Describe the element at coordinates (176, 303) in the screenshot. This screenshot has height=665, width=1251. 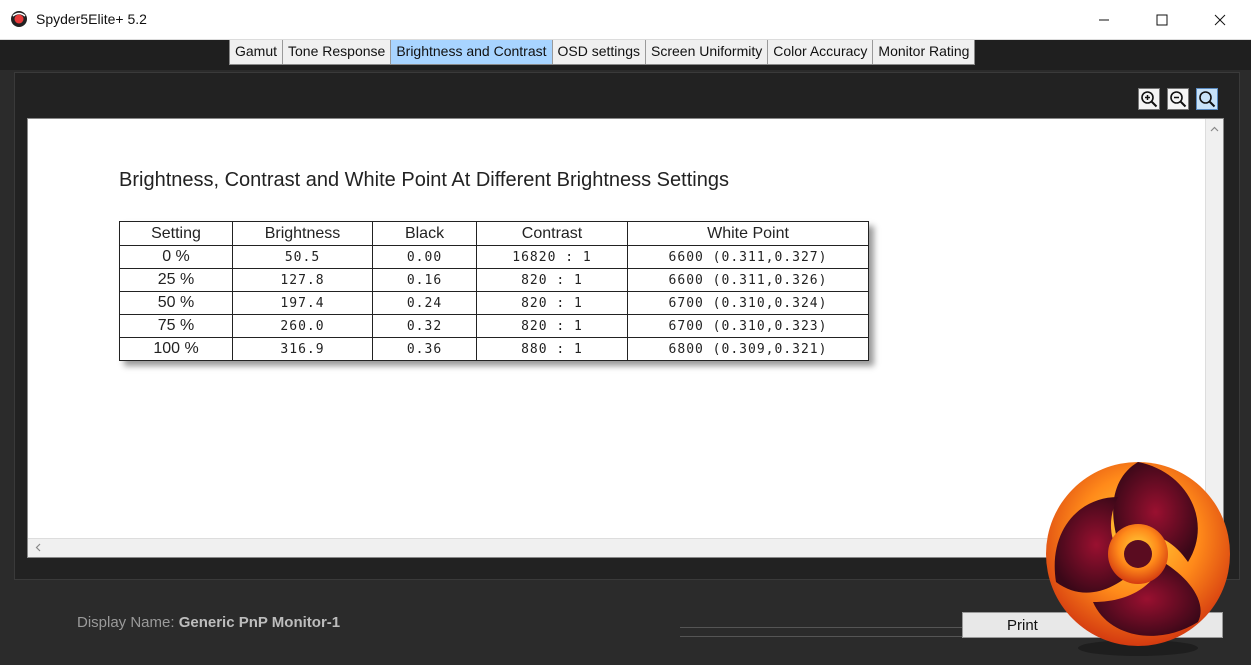
I see `setting-cell: 50 %` at that location.